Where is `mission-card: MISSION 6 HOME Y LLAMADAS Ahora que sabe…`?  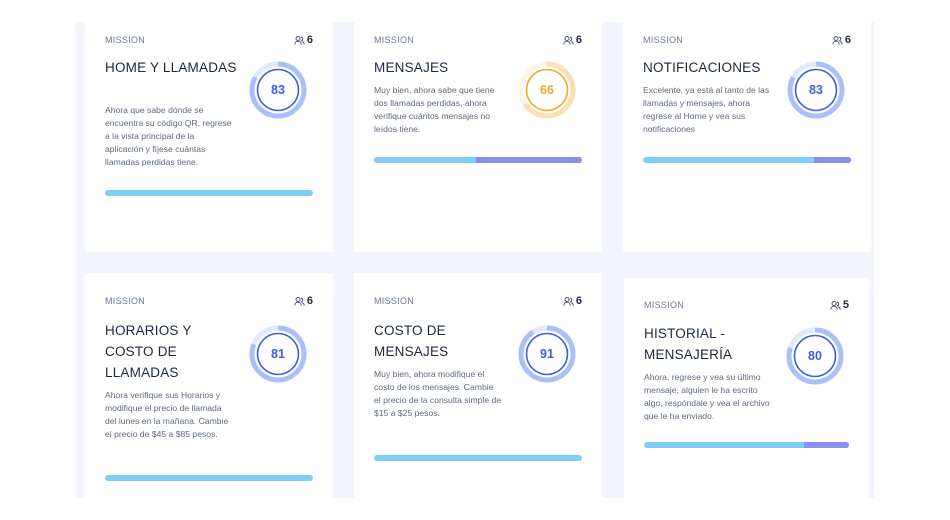
mission-card: MISSION 6 HOME Y LLAMADAS Ahora que sabe… is located at coordinates (209, 137).